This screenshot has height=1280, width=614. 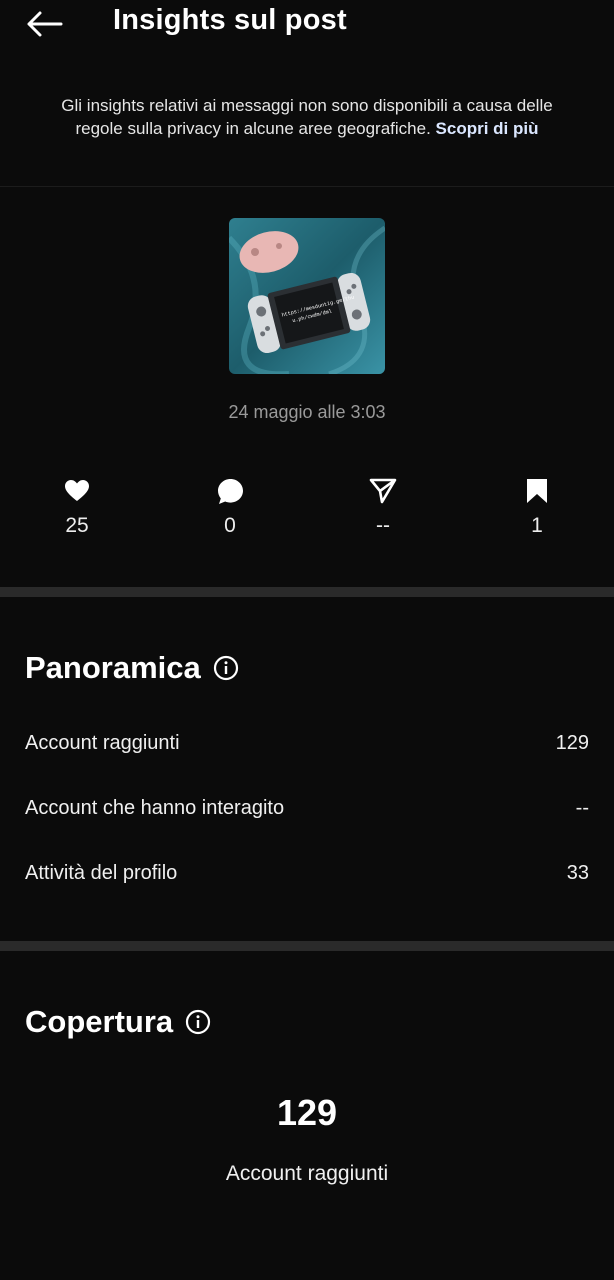 I want to click on comments-stat: 0, so click(x=230, y=507).